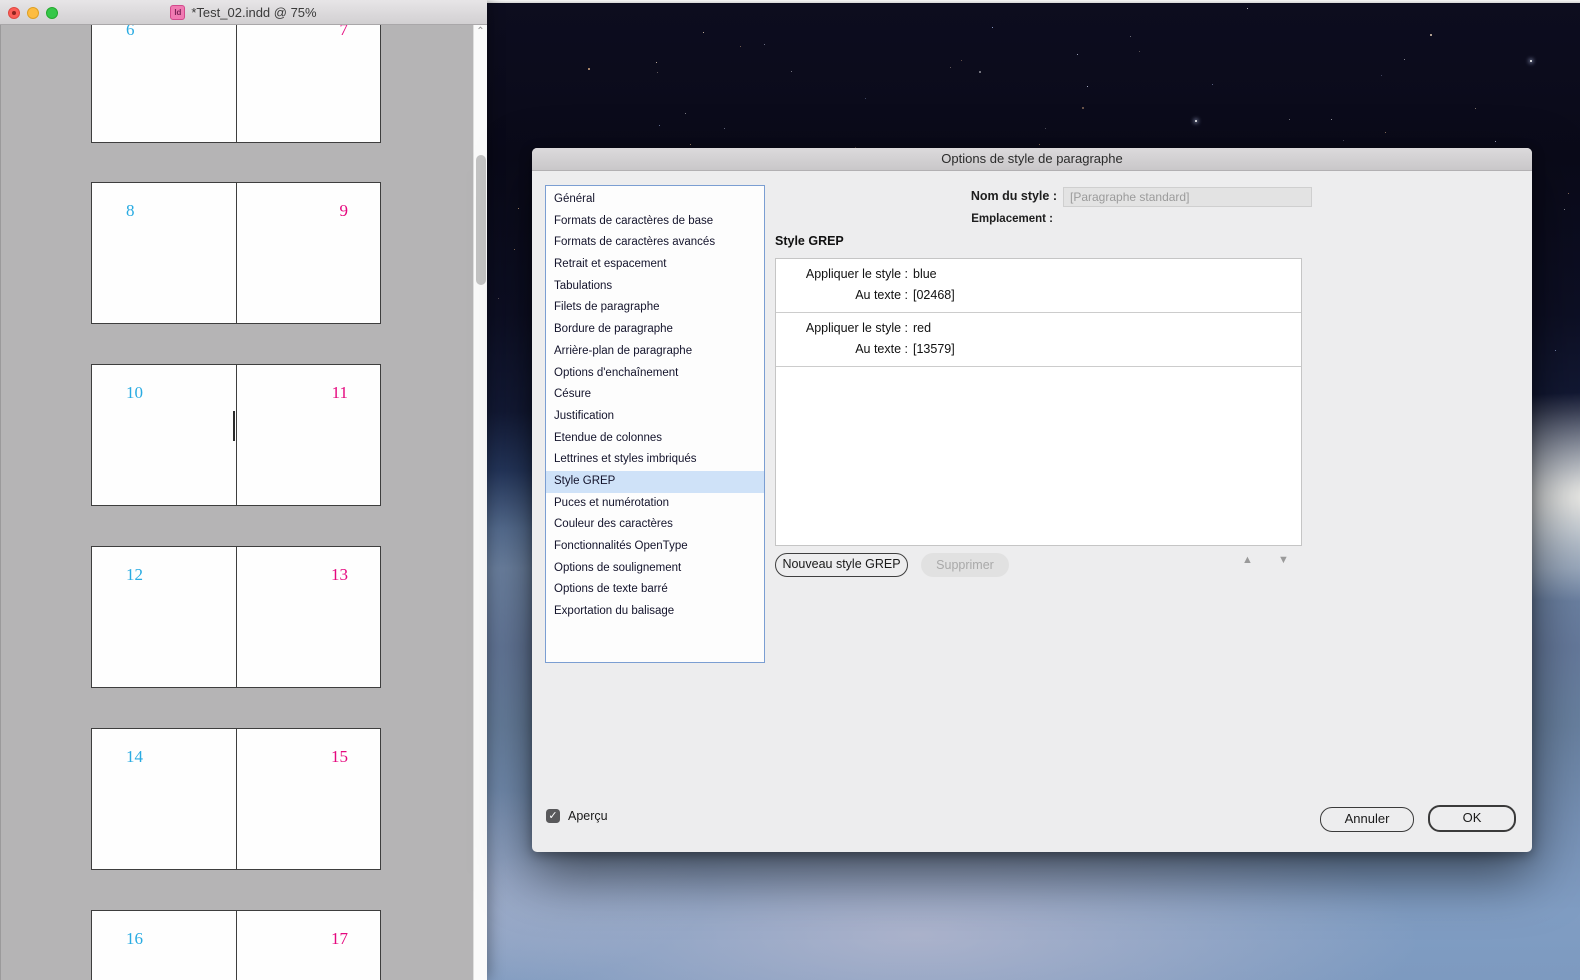  What do you see at coordinates (14, 12) in the screenshot?
I see `close-button` at bounding box center [14, 12].